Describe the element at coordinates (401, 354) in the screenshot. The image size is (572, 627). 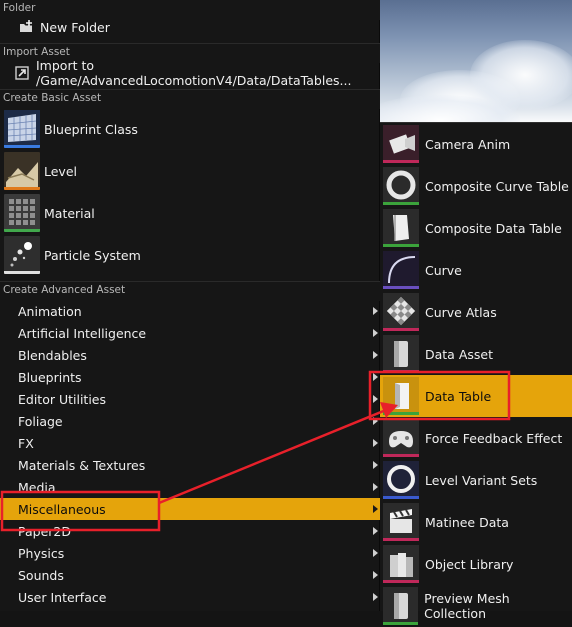
I see `data-asset-icon` at that location.